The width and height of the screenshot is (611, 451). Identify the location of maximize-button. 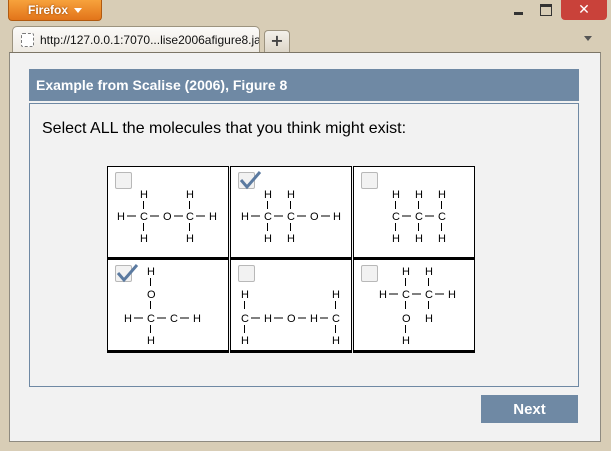
(546, 10).